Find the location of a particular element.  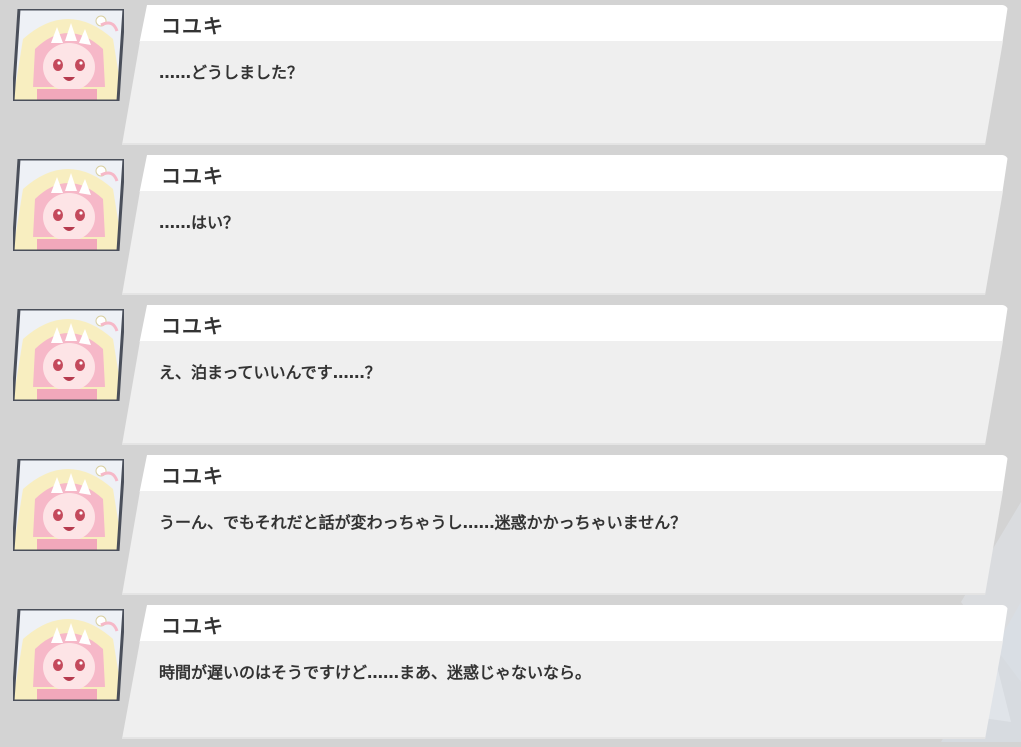

dialogue-text: うーん、でもそれだと話が変わっちゃうし……迷惑かかっちゃいません？ is located at coordinates (423, 522).